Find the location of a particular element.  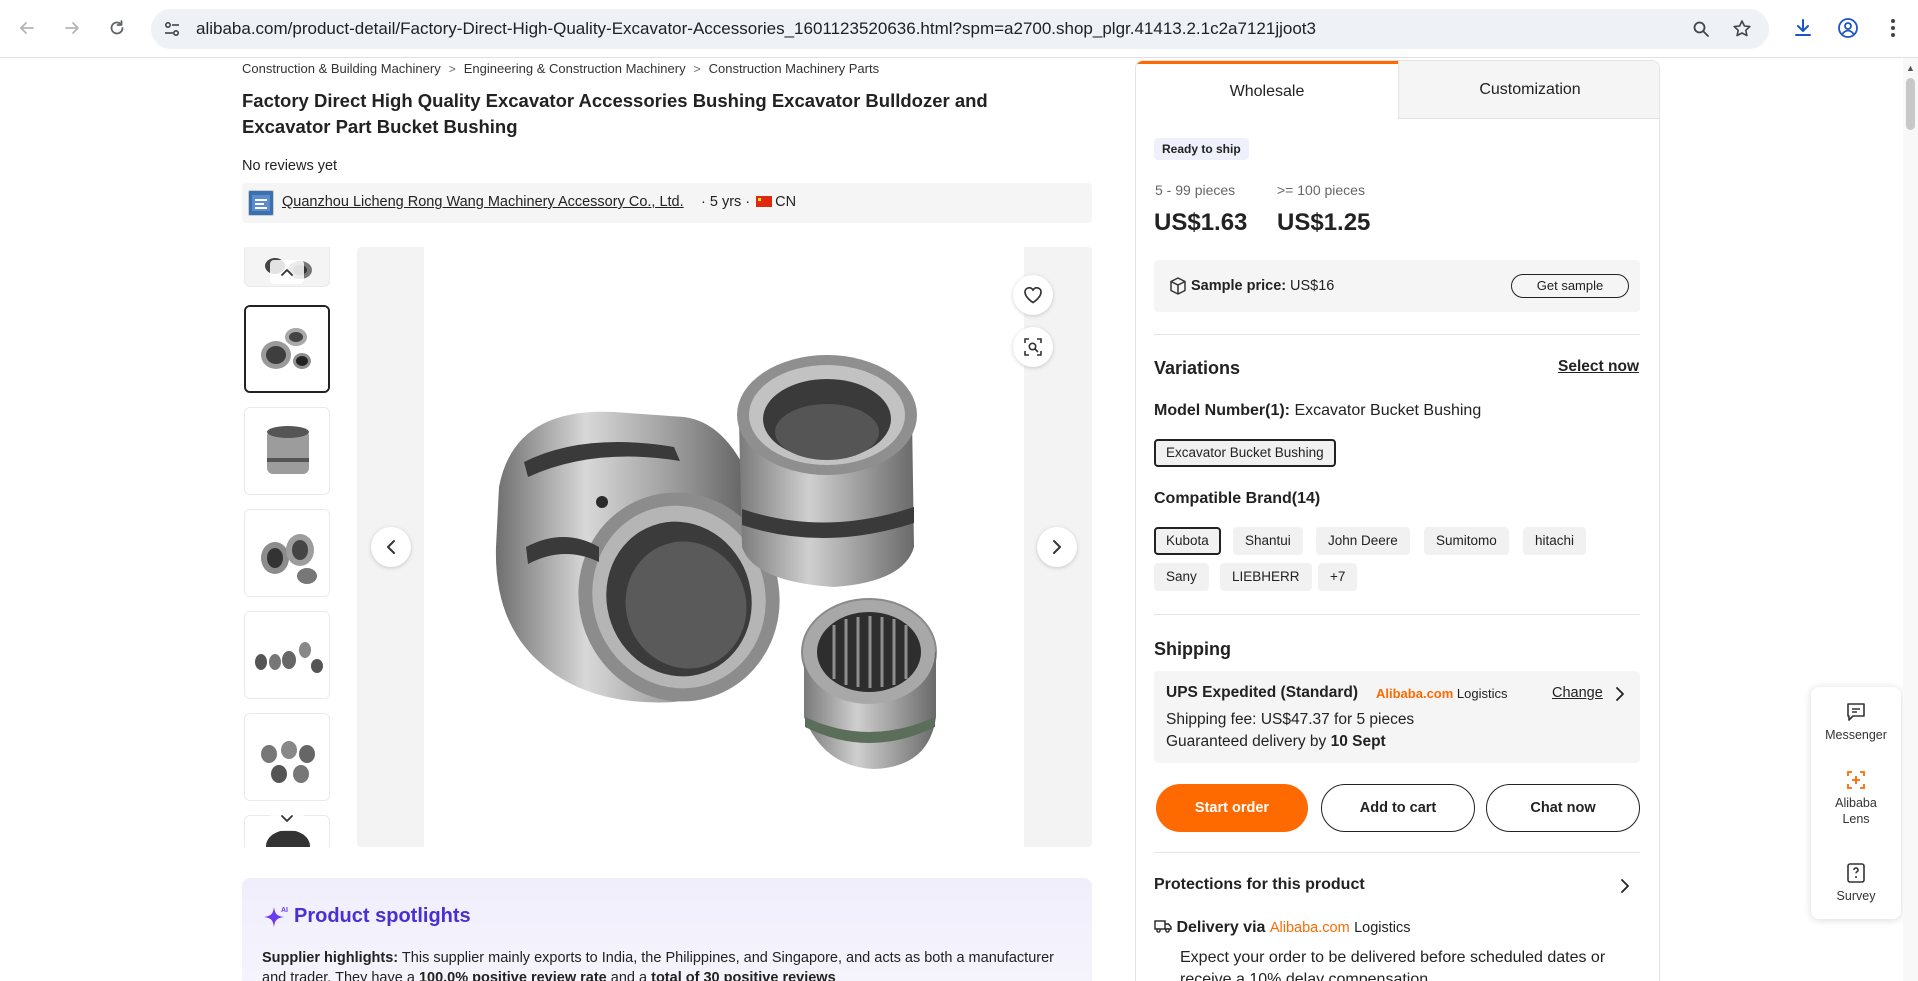

start-order-button: Start order is located at coordinates (1232, 808).